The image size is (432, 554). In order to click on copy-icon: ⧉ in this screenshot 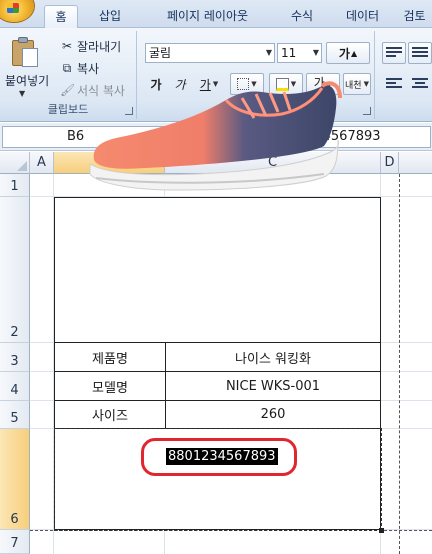, I will do `click(67, 67)`.